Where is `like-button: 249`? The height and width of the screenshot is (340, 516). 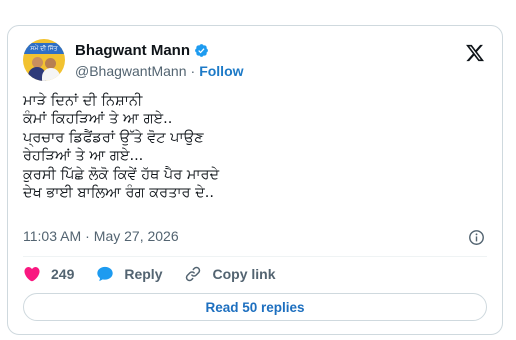
like-button: 249 is located at coordinates (48, 274).